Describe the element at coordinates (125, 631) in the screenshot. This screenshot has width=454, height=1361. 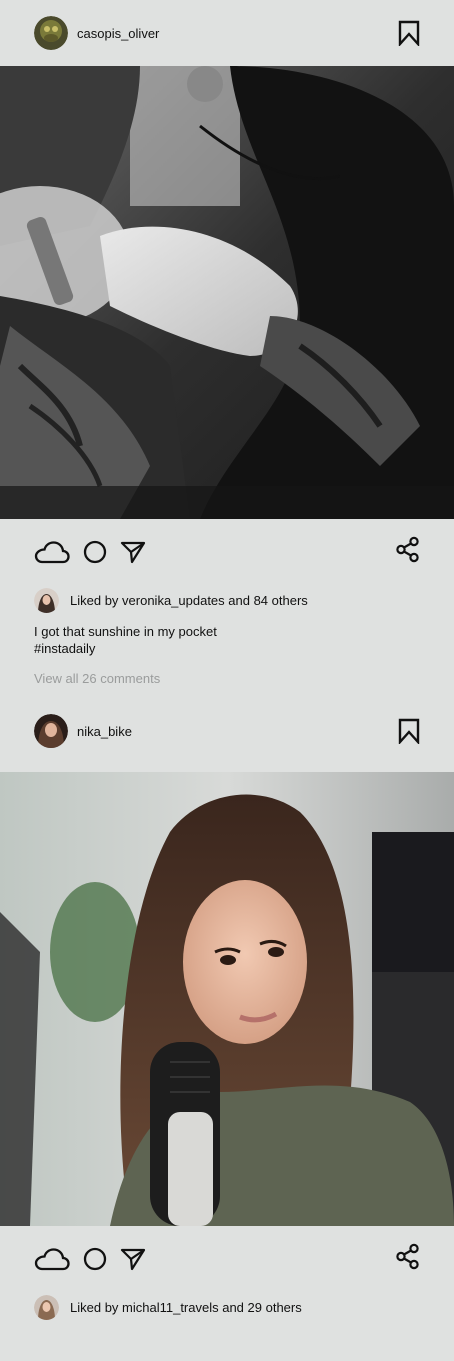
I see `caption-text: I got that sunshine in my pocket` at that location.